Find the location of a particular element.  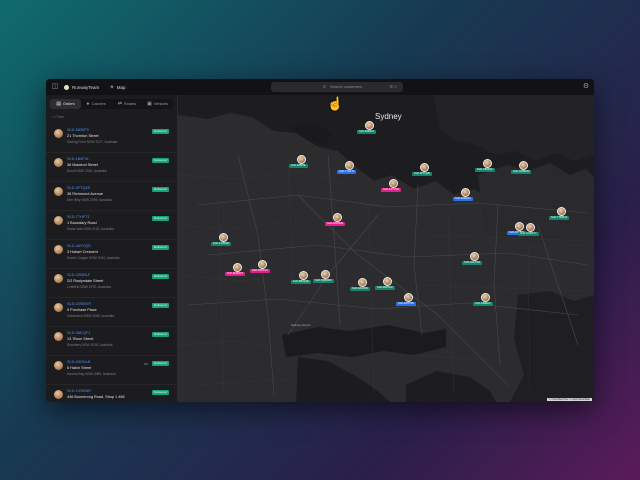

order-code: SLD-G9SBVR is located at coordinates (79, 304).